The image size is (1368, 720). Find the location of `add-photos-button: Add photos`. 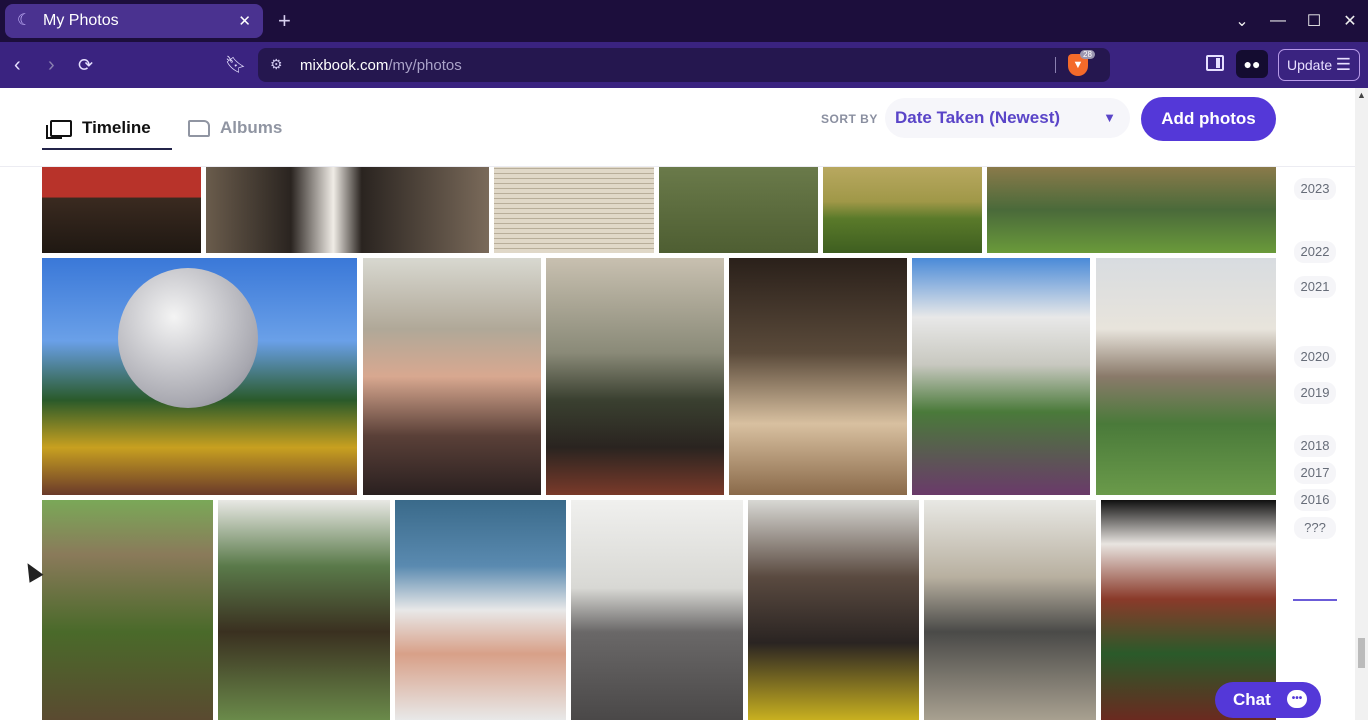

add-photos-button: Add photos is located at coordinates (1208, 119).